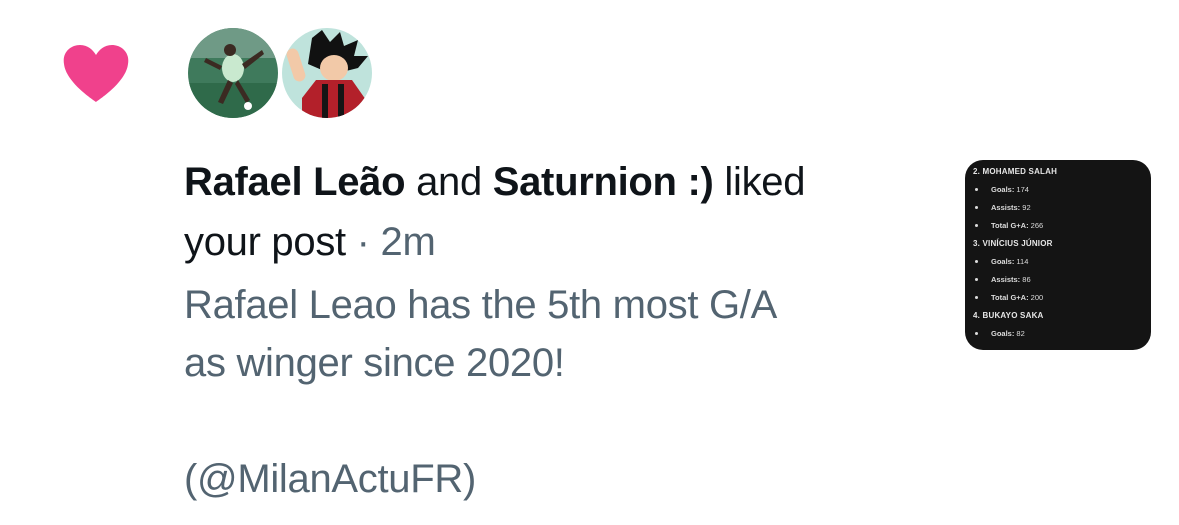 The width and height of the screenshot is (1179, 525). Describe the element at coordinates (1025, 207) in the screenshot. I see `stat-value: 92` at that location.